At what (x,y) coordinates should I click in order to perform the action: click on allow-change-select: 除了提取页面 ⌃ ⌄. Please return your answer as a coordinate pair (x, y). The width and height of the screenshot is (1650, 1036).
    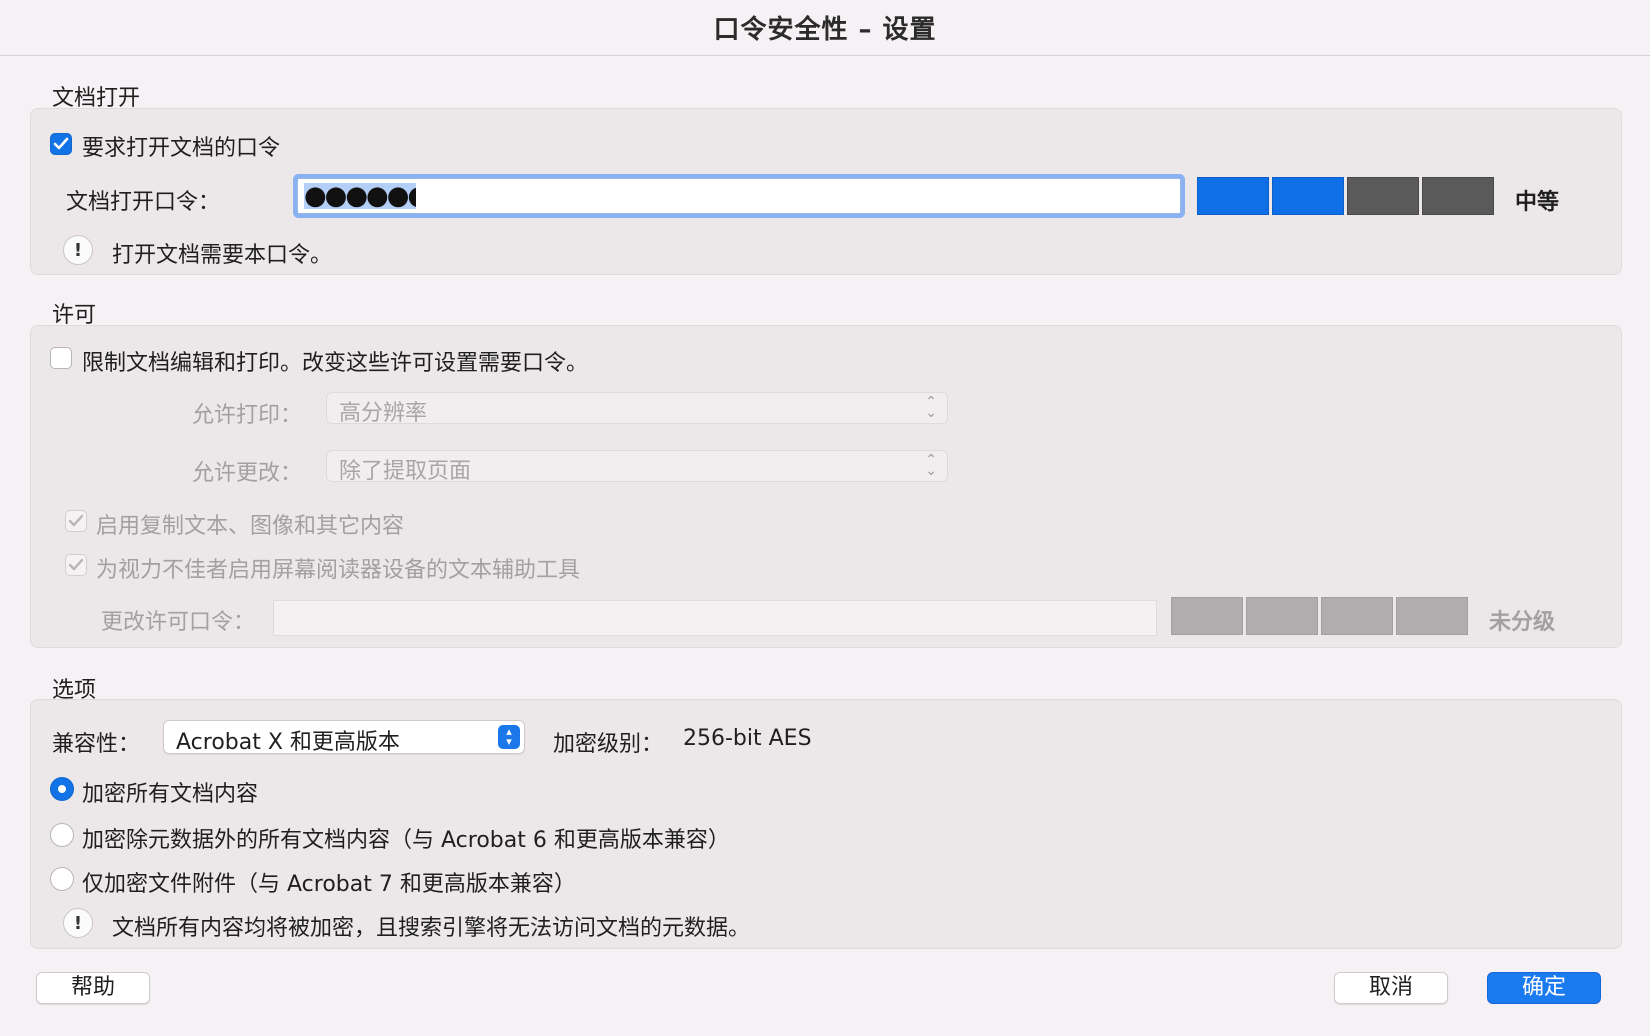
    Looking at the image, I should click on (637, 467).